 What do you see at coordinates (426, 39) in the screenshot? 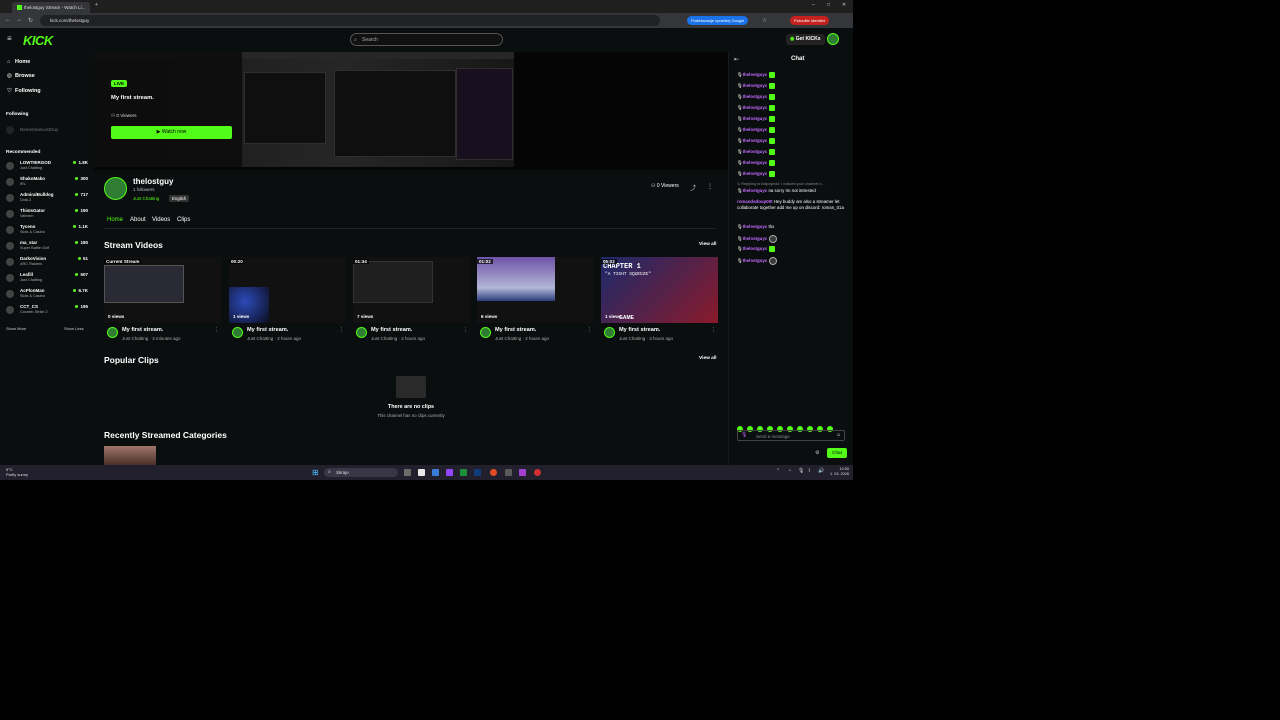
I see `search-input: Search` at bounding box center [426, 39].